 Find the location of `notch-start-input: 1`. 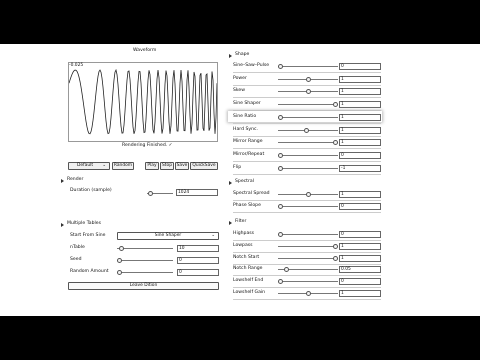

notch-start-input: 1 is located at coordinates (360, 258).